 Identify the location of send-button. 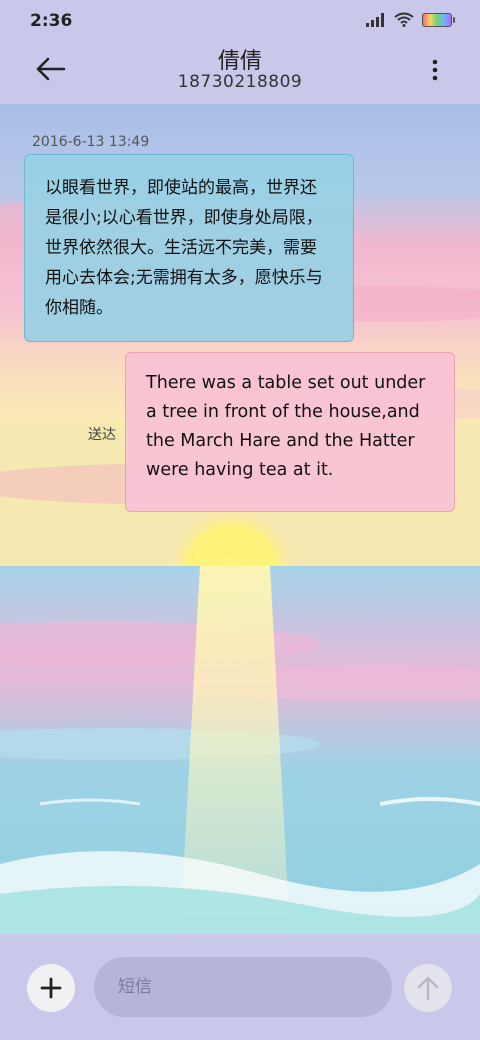
(428, 988).